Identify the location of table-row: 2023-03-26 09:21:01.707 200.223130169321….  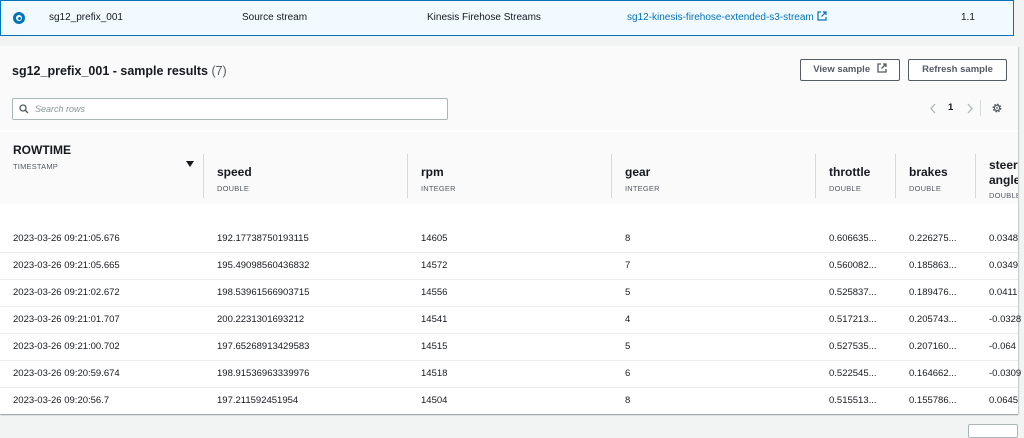
(511, 320).